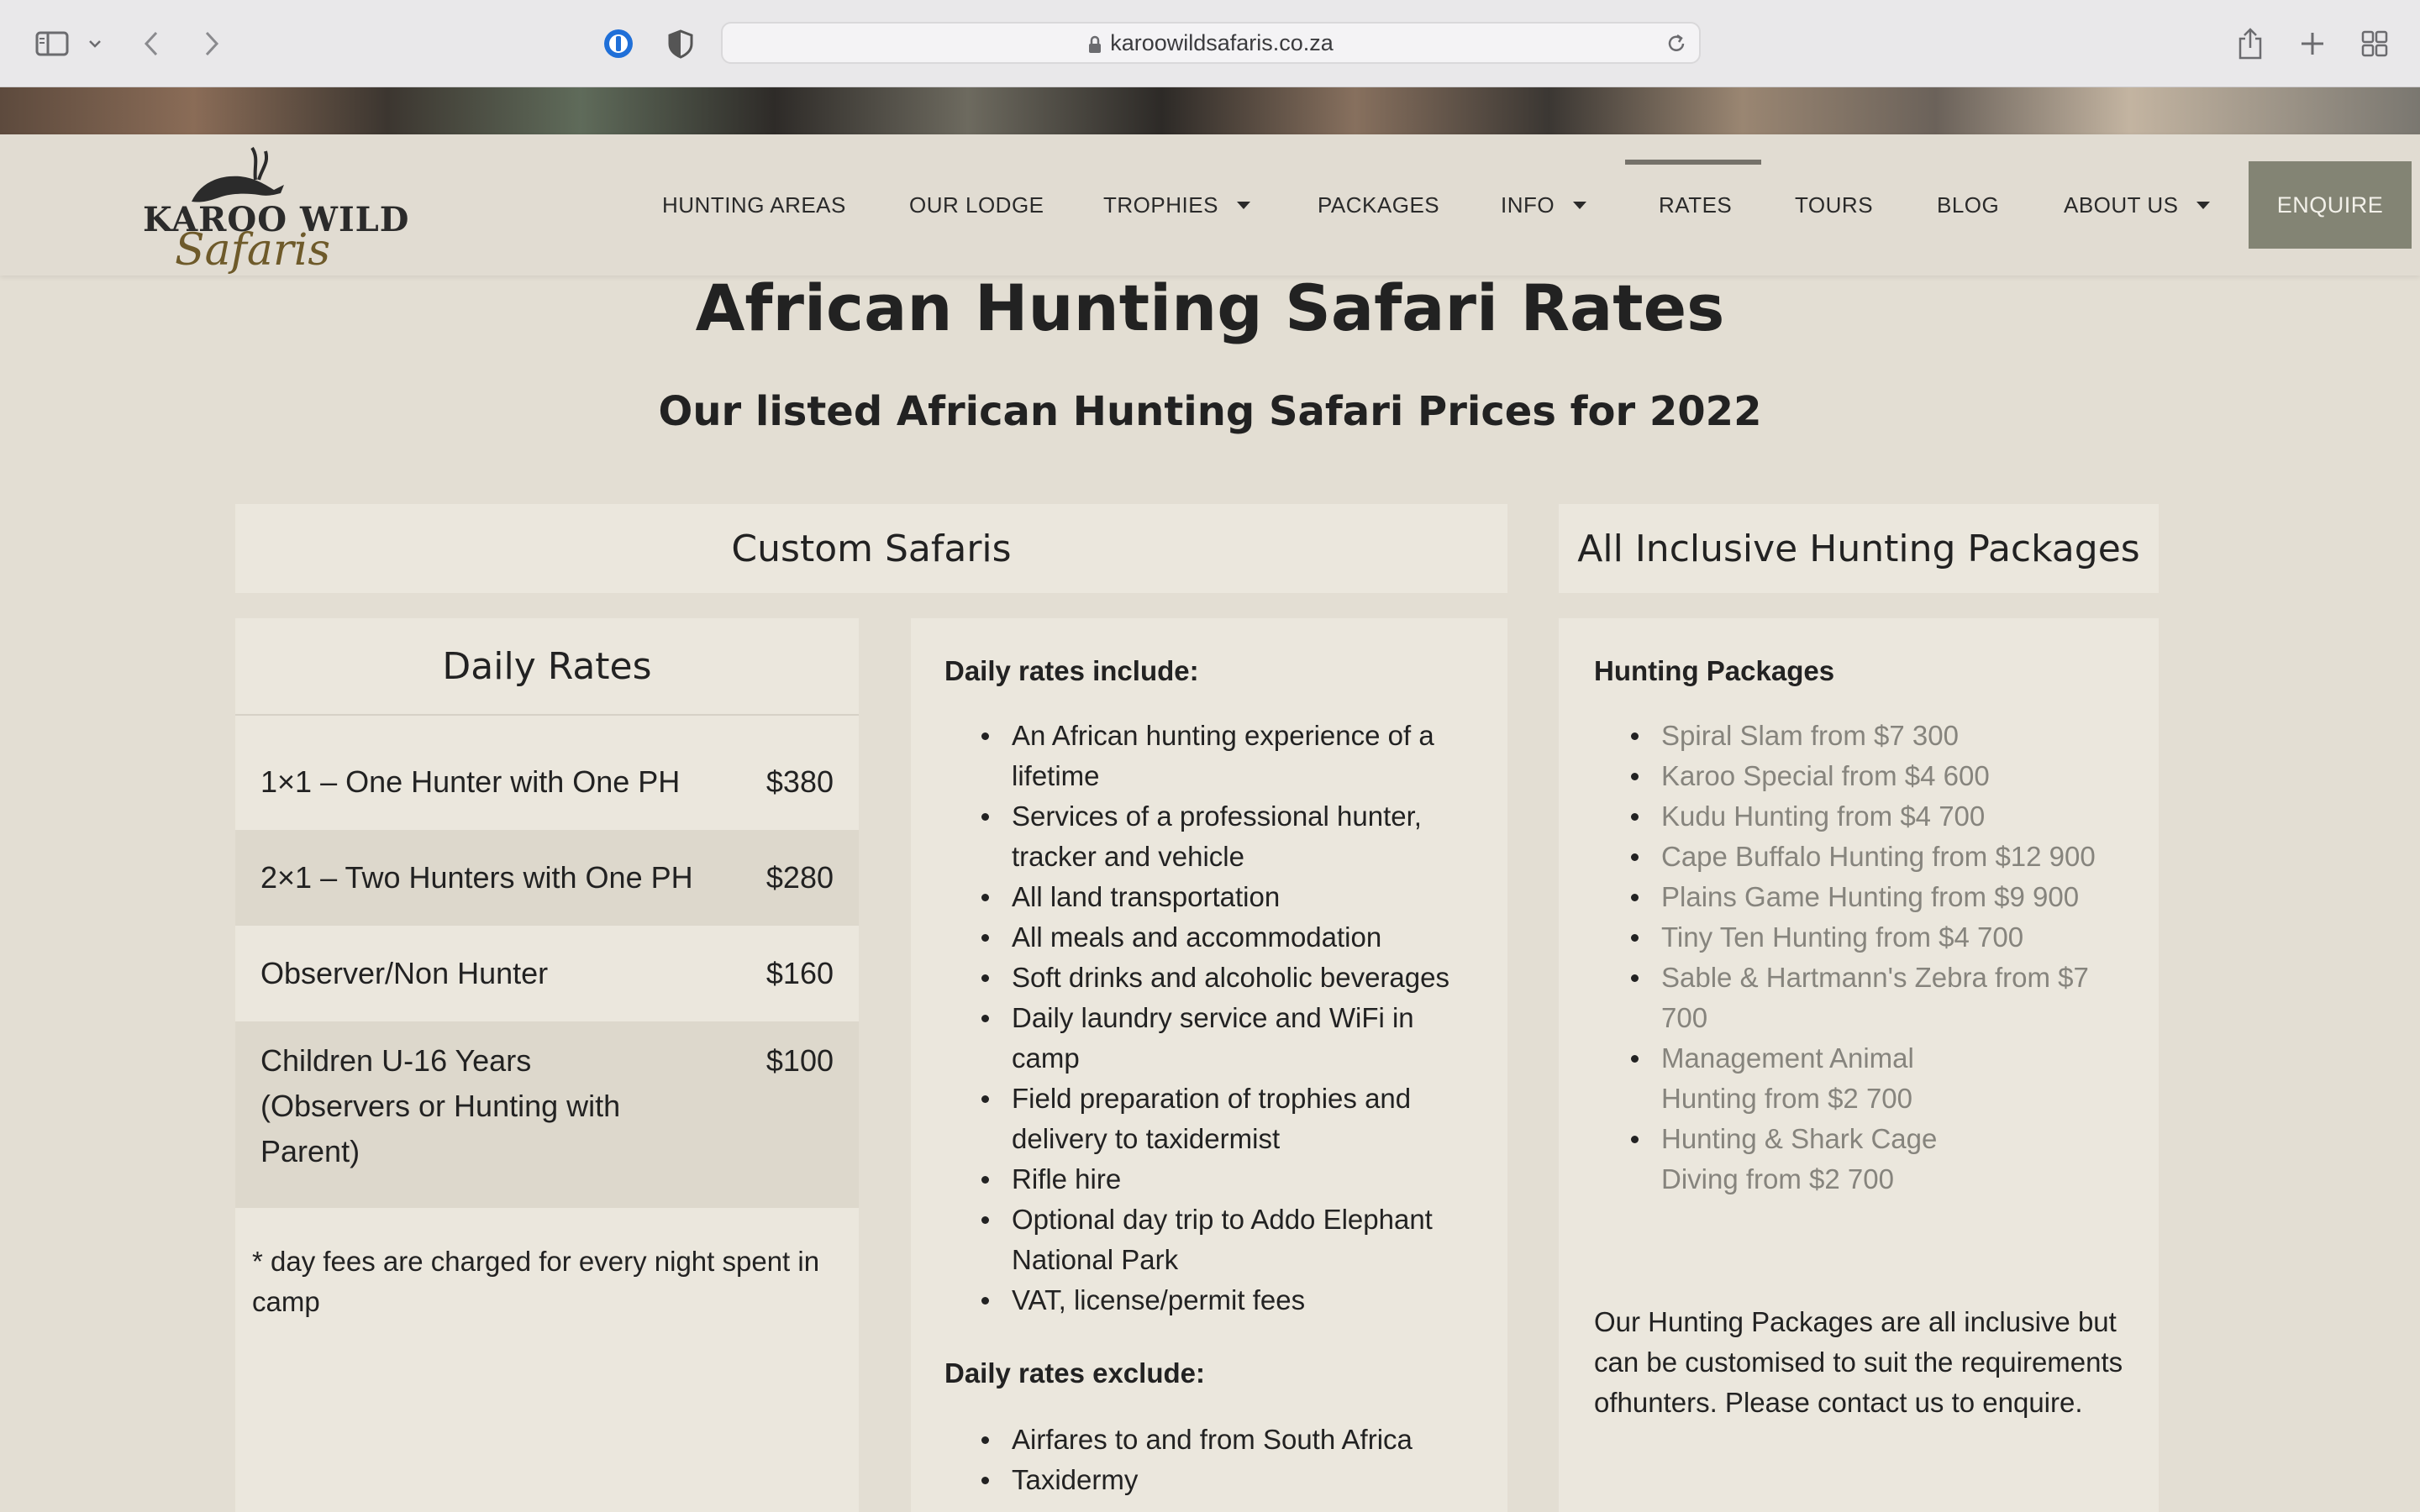 The image size is (2420, 1512). I want to click on rate-price: $100, so click(799, 1060).